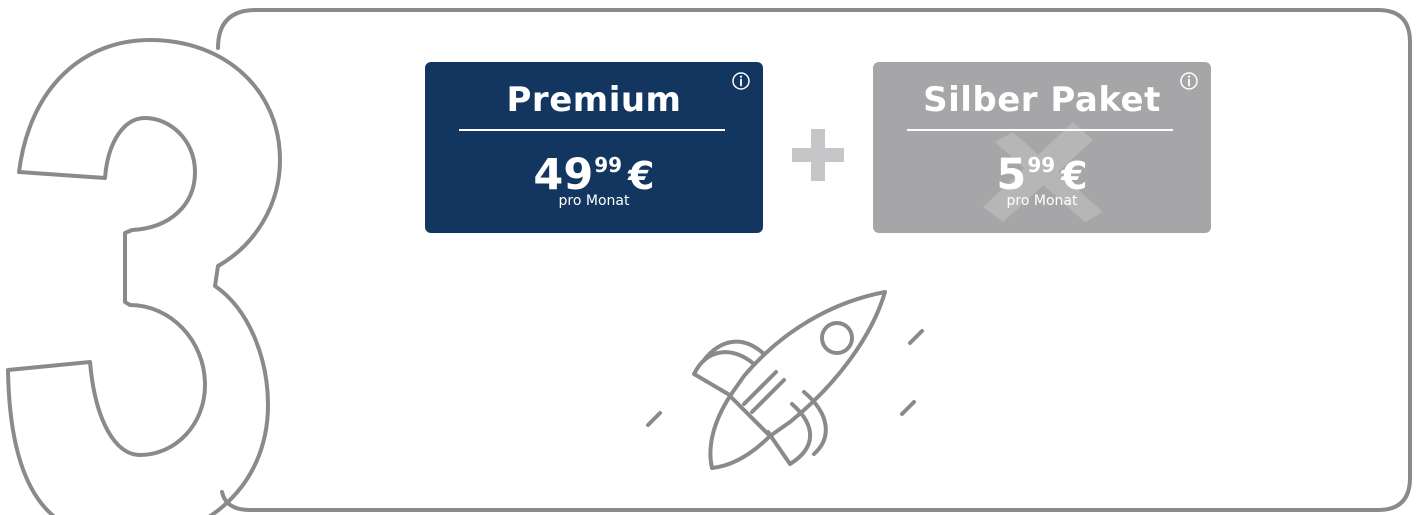 Image resolution: width=1419 pixels, height=515 pixels. What do you see at coordinates (594, 147) in the screenshot?
I see `plan-card-premium: Premium 4999 € pro Monat` at bounding box center [594, 147].